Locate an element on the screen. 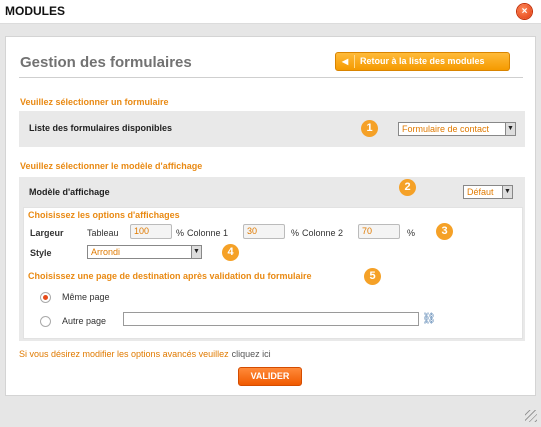 Image resolution: width=541 pixels, height=427 pixels. step-badge-2: 2 is located at coordinates (407, 187).